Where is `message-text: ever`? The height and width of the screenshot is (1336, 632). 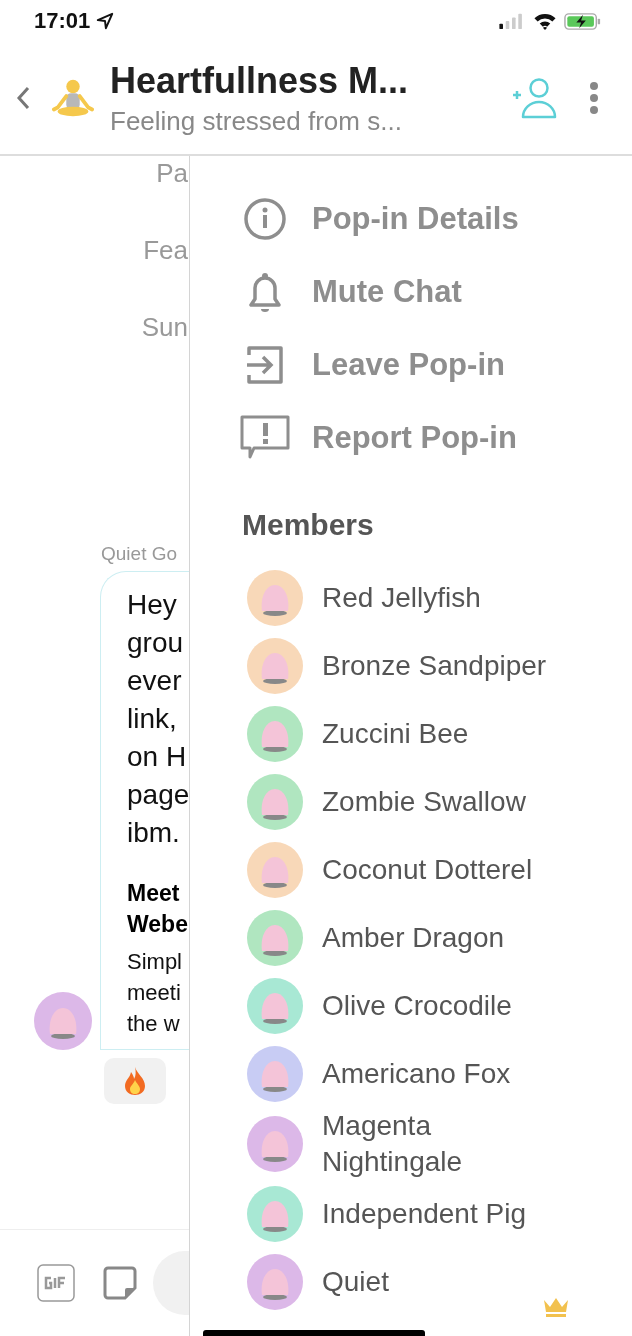
message-text: ever is located at coordinates (154, 681).